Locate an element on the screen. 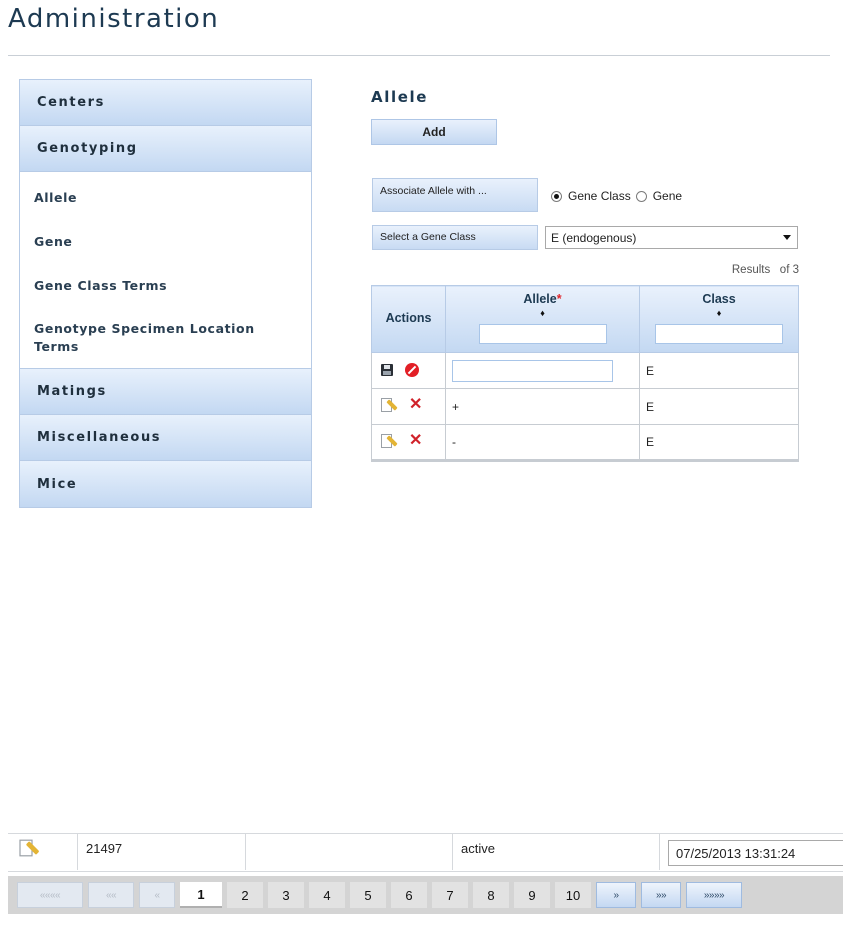  radio-gene is located at coordinates (641, 196).